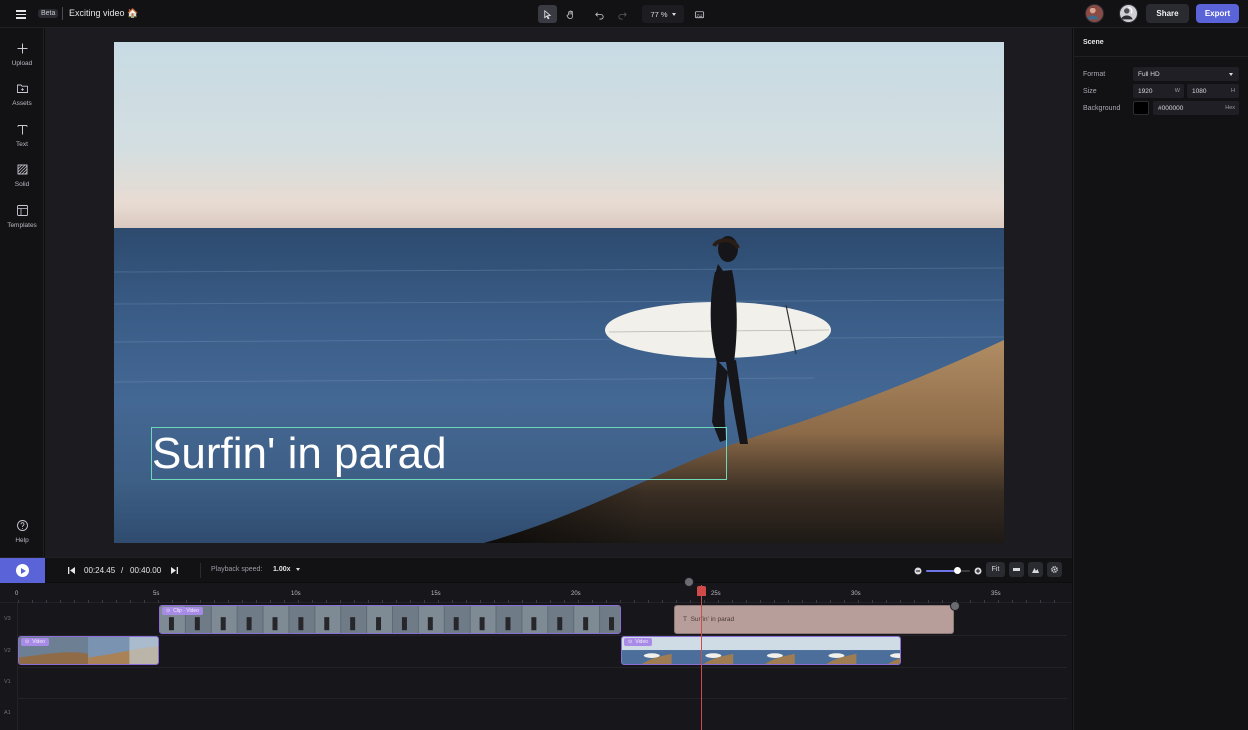 The width and height of the screenshot is (1248, 730). What do you see at coordinates (547, 14) in the screenshot?
I see `select-tool-icon` at bounding box center [547, 14].